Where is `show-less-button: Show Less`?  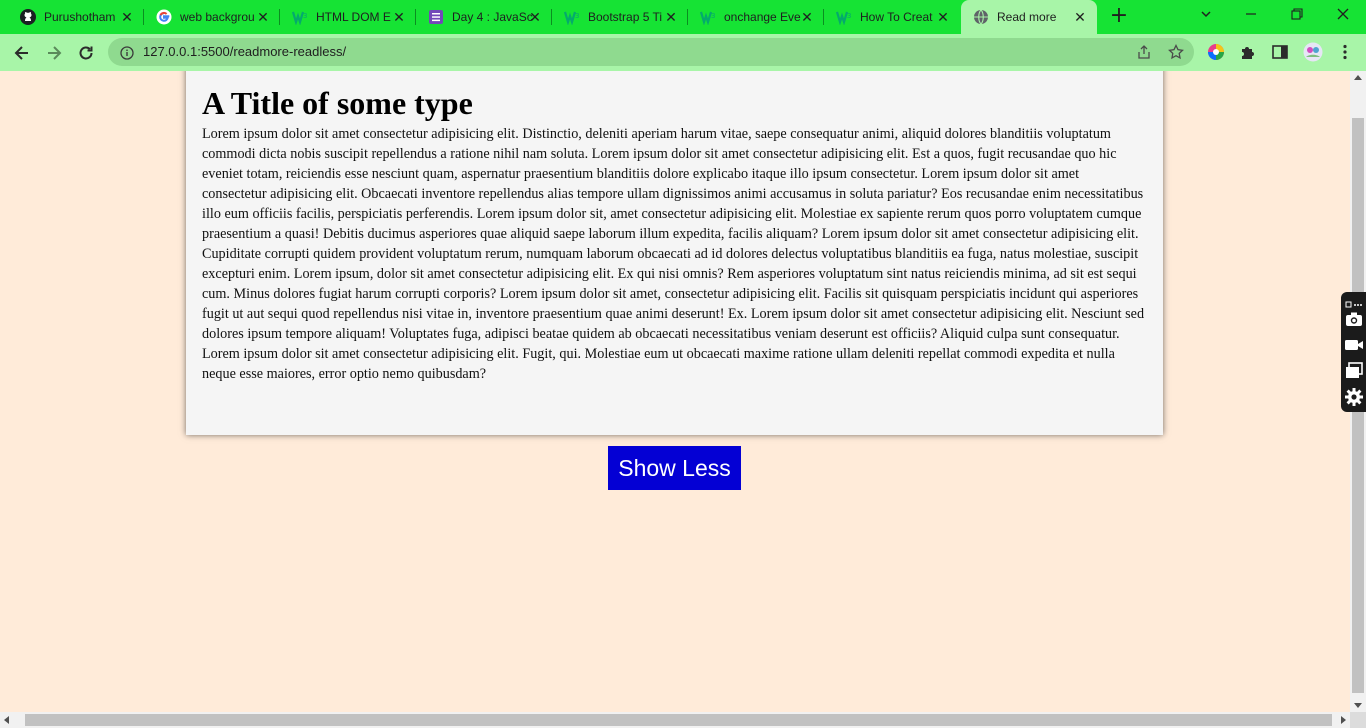
show-less-button: Show Less is located at coordinates (674, 468).